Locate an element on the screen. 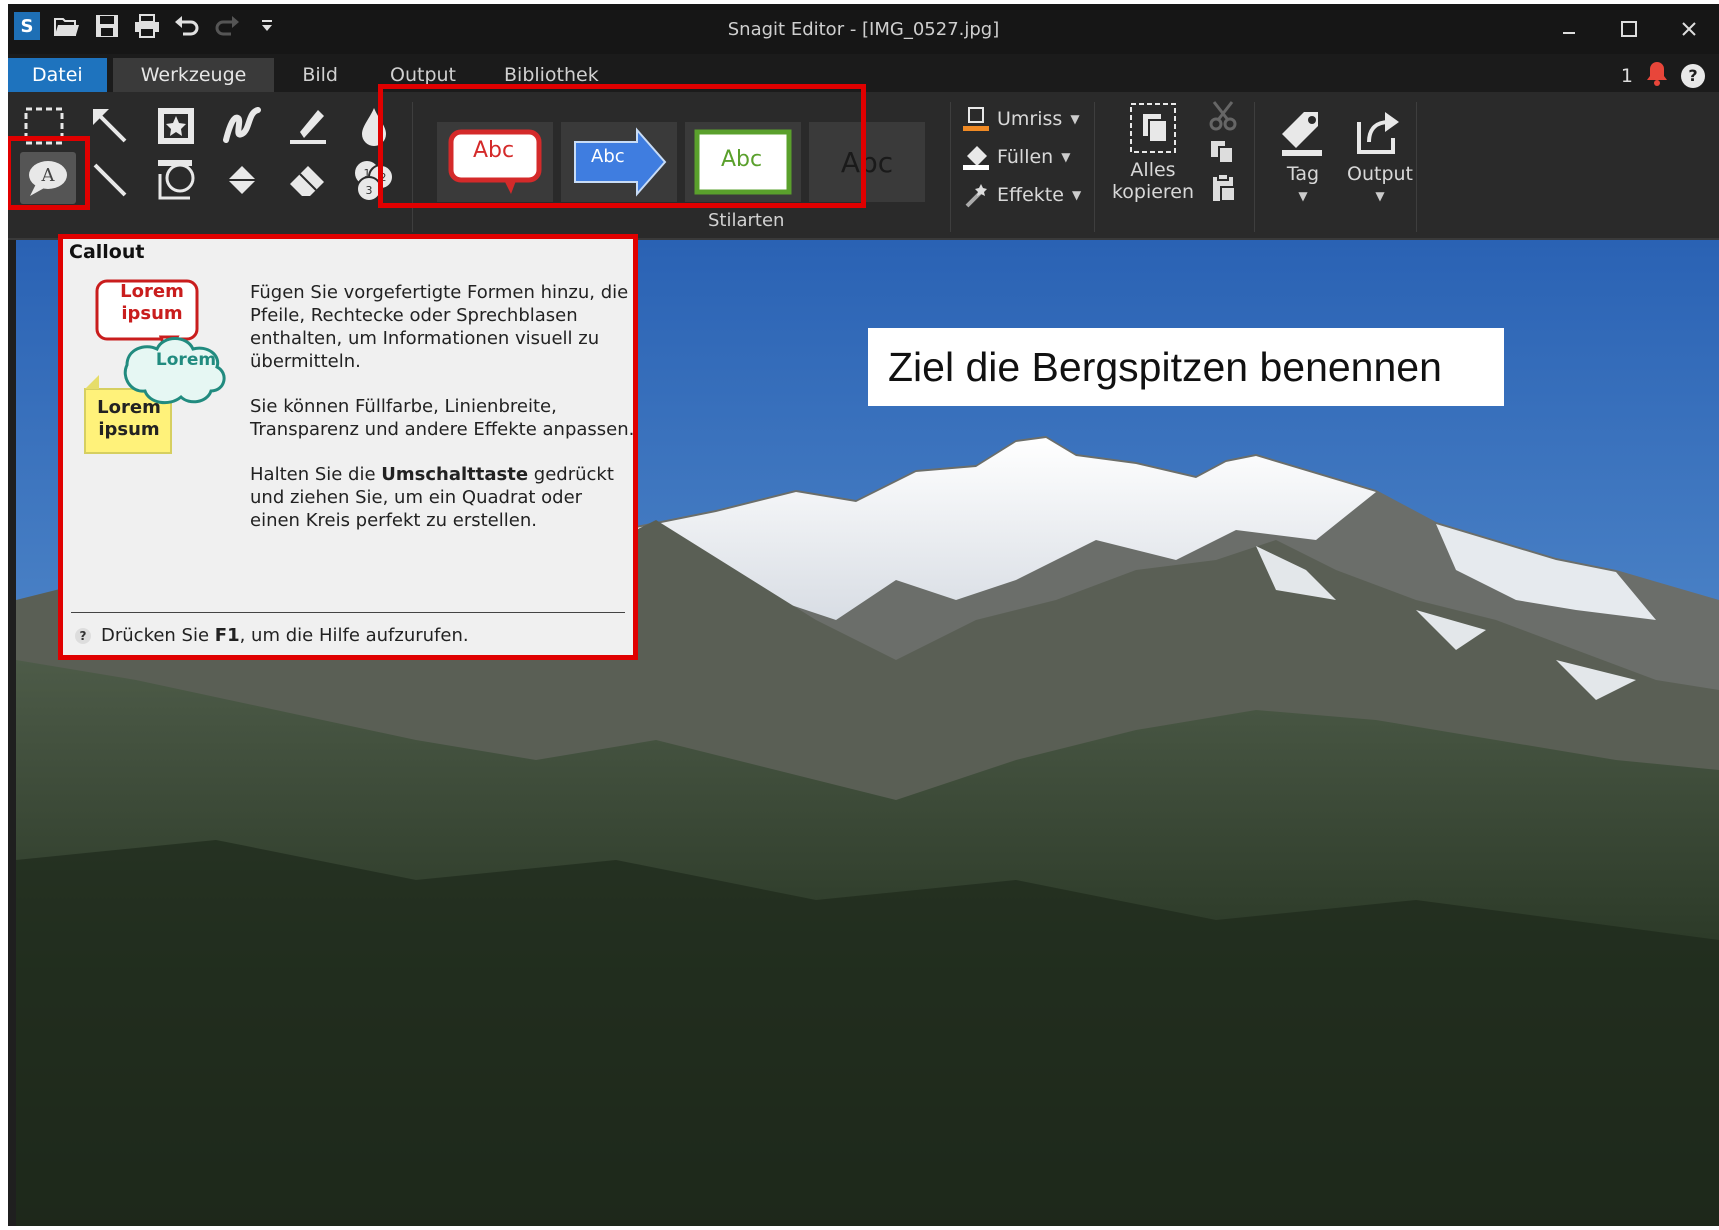 The width and height of the screenshot is (1719, 1230). step-icon: 123 is located at coordinates (374, 180).